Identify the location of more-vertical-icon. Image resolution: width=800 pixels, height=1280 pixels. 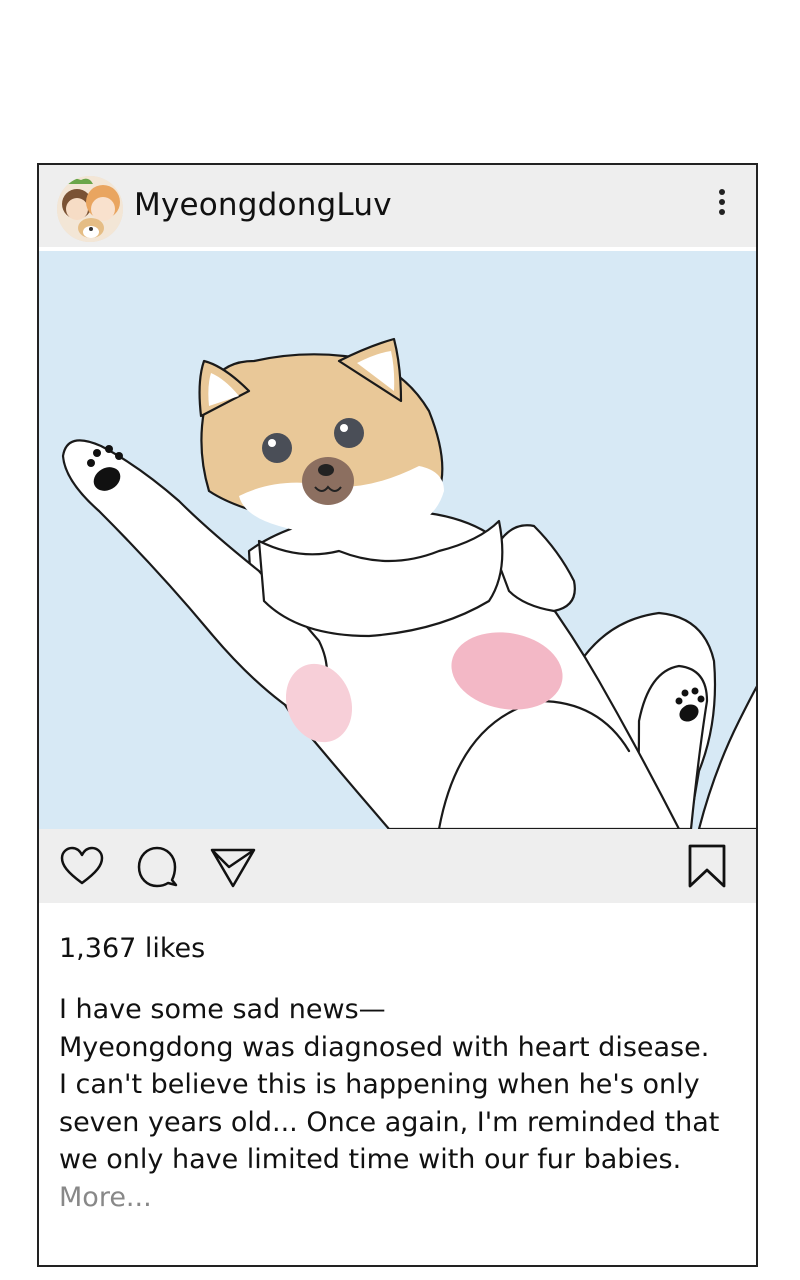
(722, 205).